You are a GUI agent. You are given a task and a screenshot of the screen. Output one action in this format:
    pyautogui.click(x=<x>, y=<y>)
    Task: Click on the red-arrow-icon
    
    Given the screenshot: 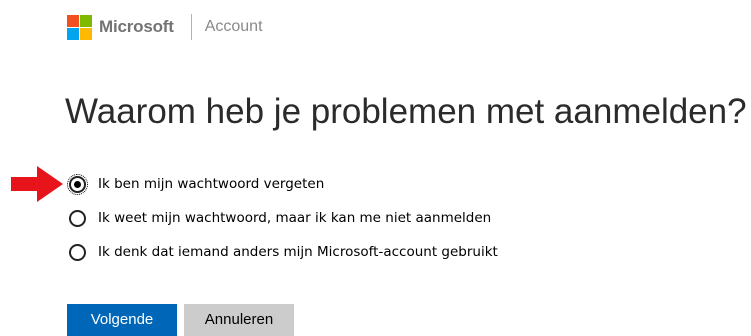 What is the action you would take?
    pyautogui.click(x=37, y=184)
    